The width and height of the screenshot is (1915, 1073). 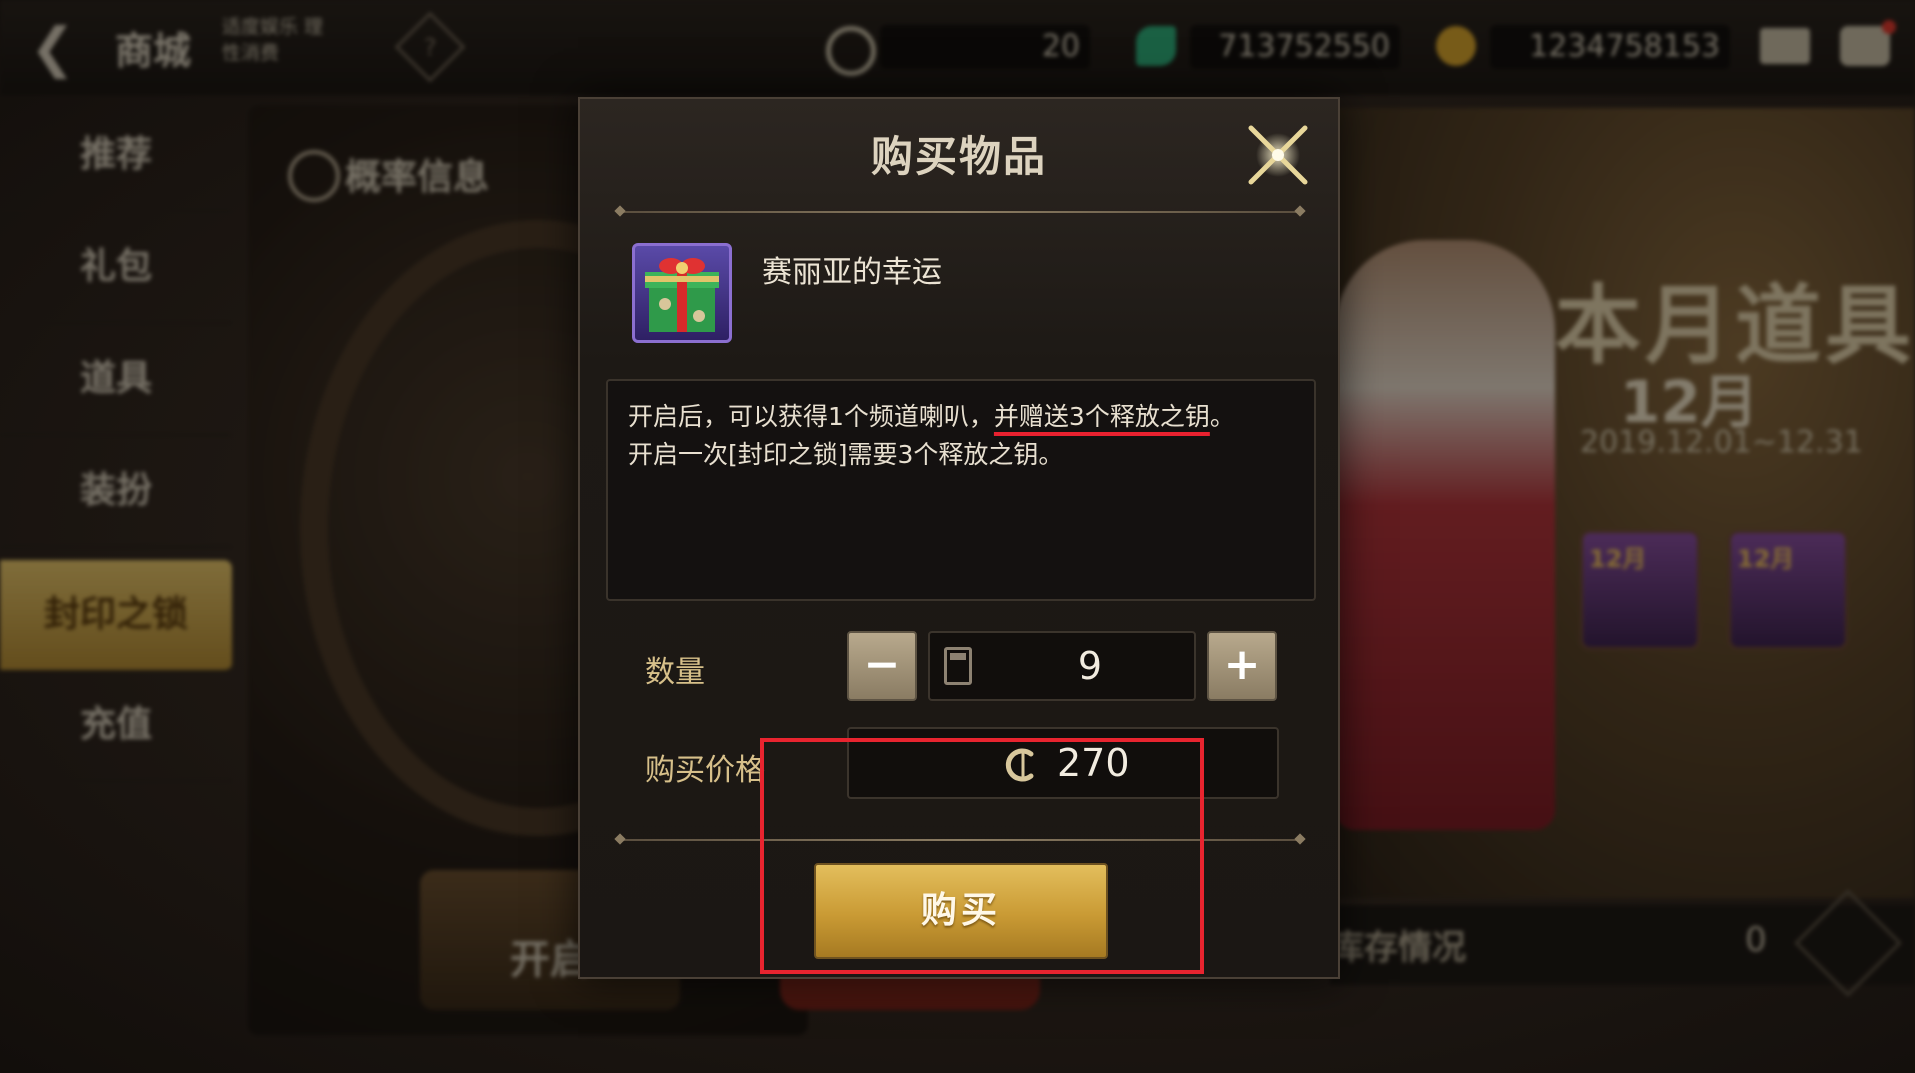 What do you see at coordinates (705, 770) in the screenshot?
I see `price-label: 购买价格` at bounding box center [705, 770].